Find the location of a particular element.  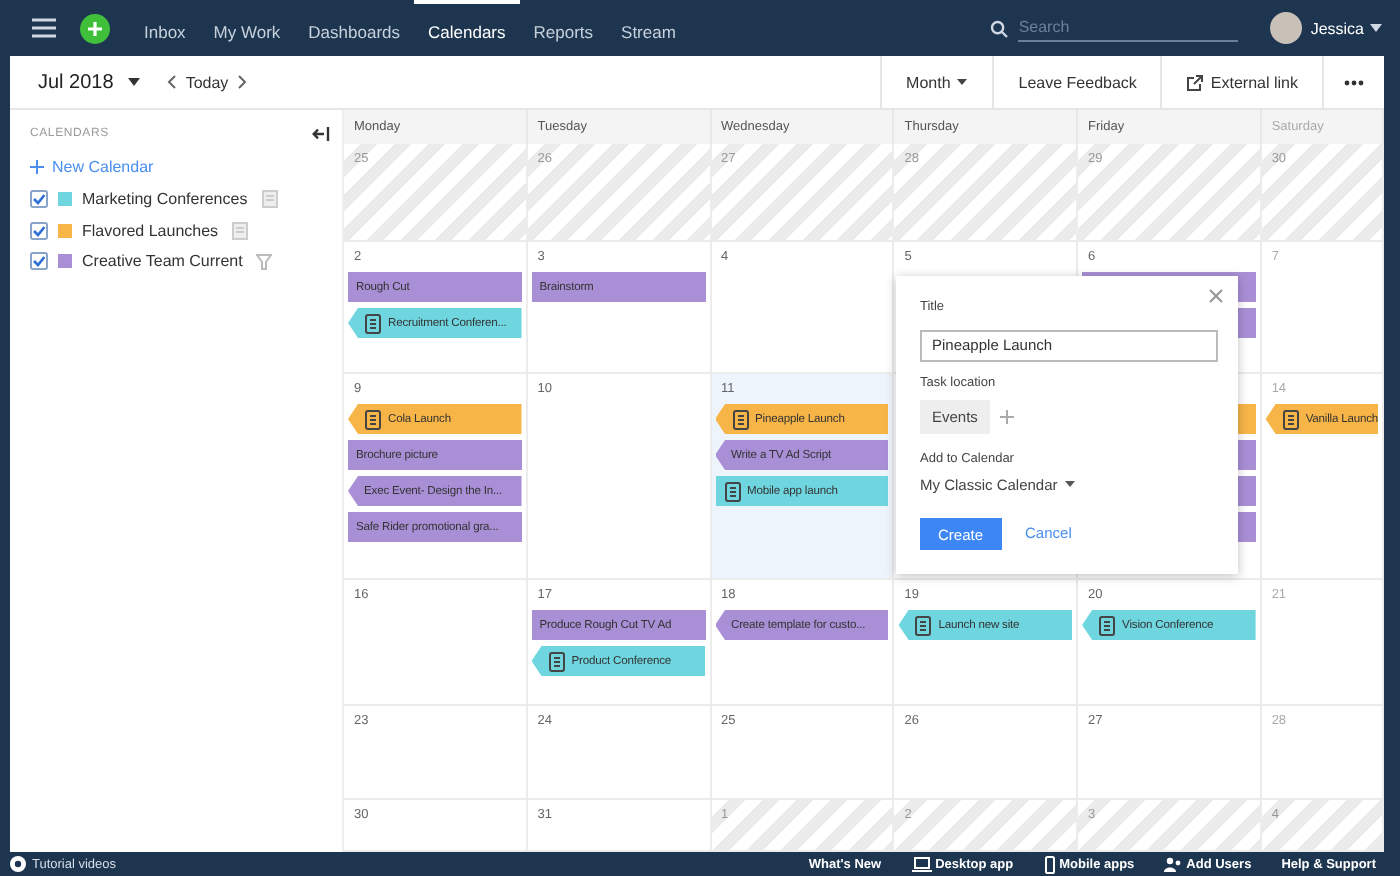

calendar-name: Marketing Conferences is located at coordinates (165, 199).